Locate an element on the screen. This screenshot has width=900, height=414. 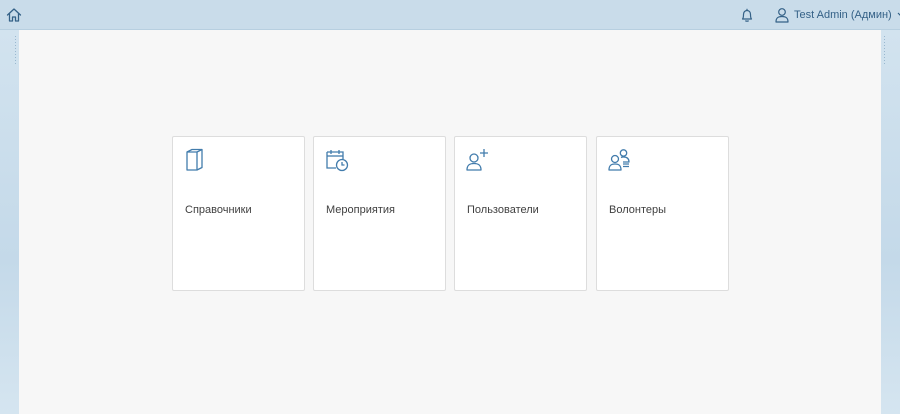
tile-title: Пользователи is located at coordinates (503, 210).